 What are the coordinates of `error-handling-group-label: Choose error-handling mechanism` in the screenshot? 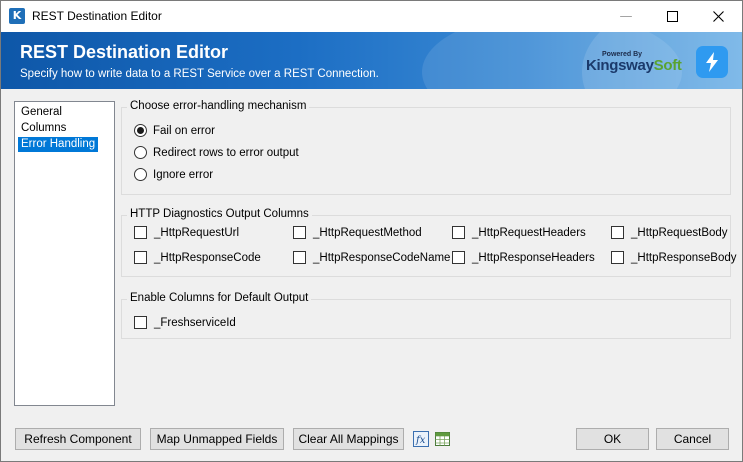 It's located at (218, 106).